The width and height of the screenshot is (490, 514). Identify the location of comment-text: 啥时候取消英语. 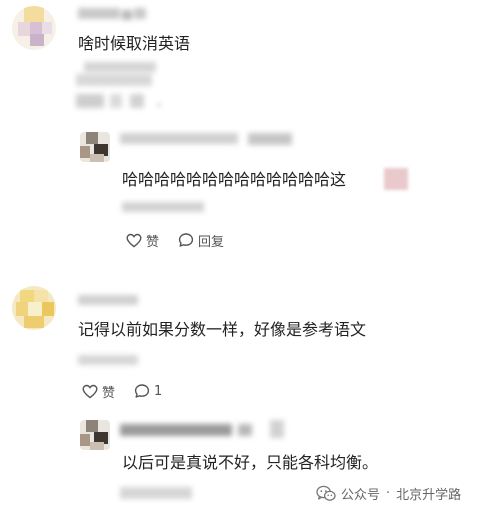
(134, 43).